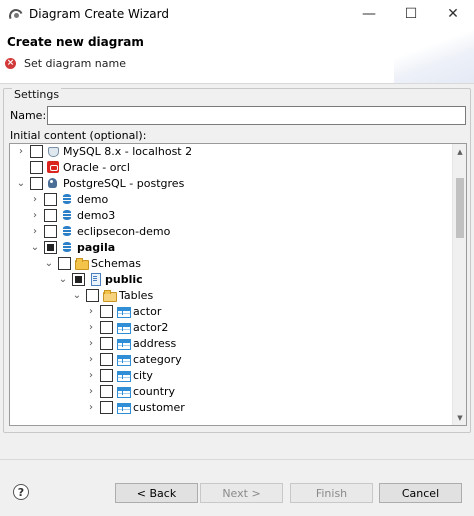  I want to click on tree-item: › demo3, so click(72, 215).